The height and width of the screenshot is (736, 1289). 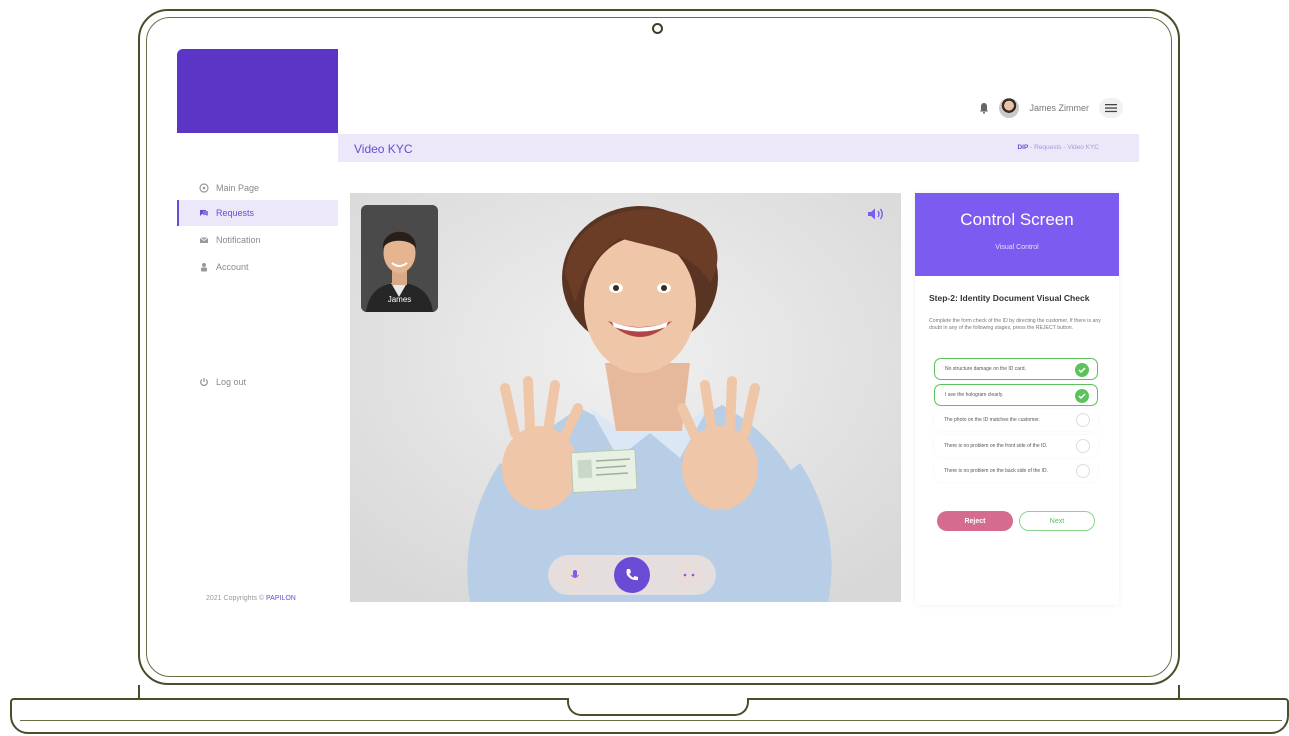 What do you see at coordinates (238, 188) in the screenshot?
I see `sidebar-item-label: Main Page` at bounding box center [238, 188].